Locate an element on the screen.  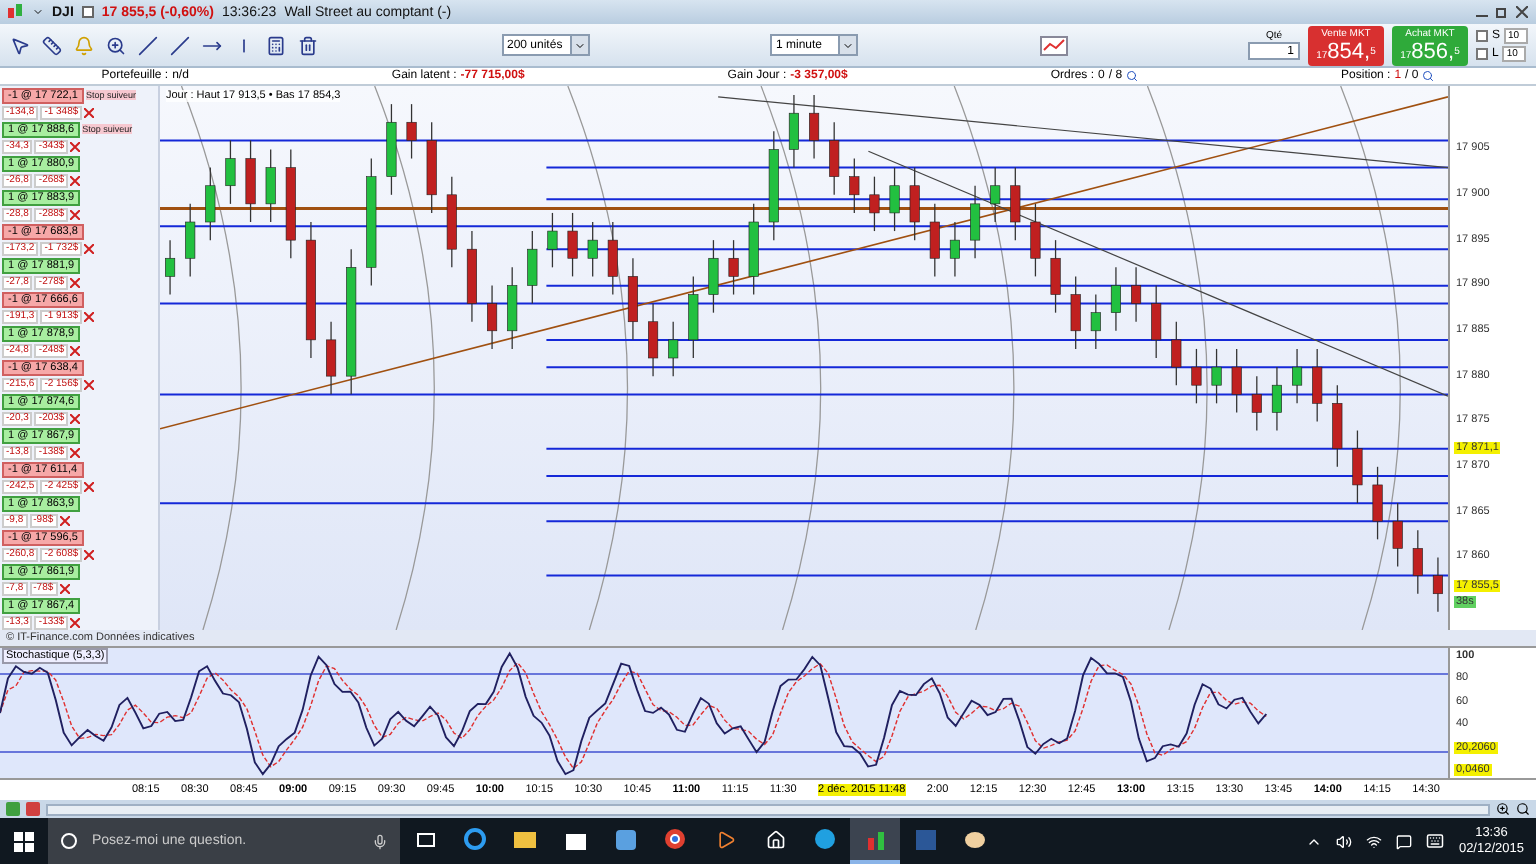
pointer-icon is located at coordinates (20, 45).